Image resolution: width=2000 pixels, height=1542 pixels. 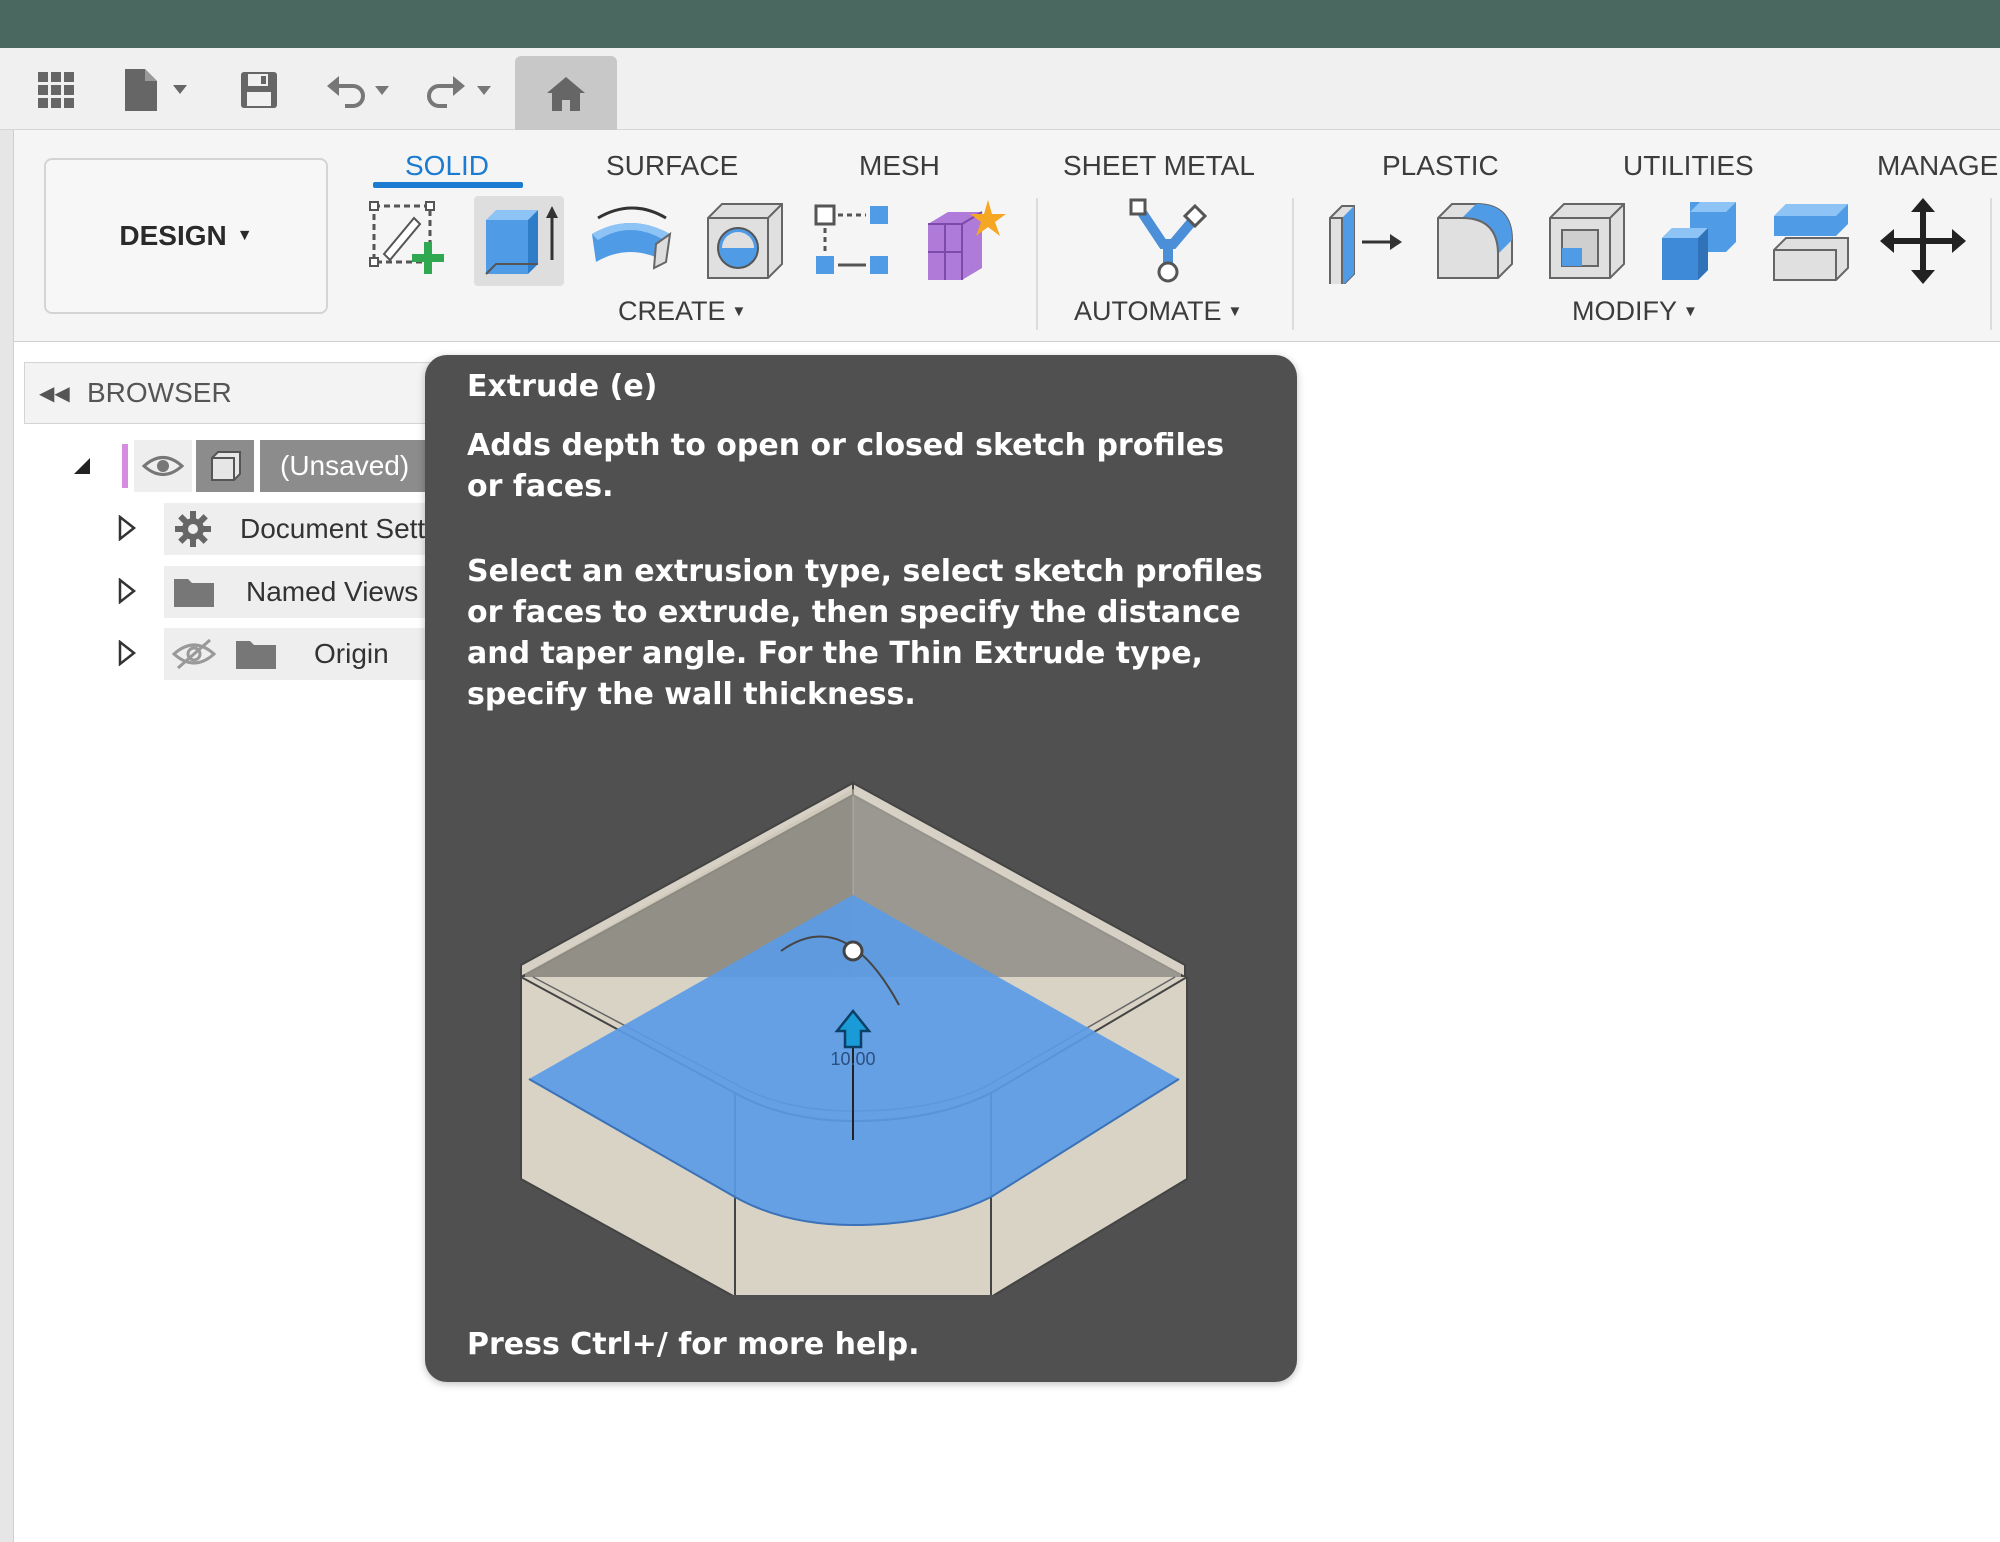 I want to click on create-sketch-icon, so click(x=406, y=237).